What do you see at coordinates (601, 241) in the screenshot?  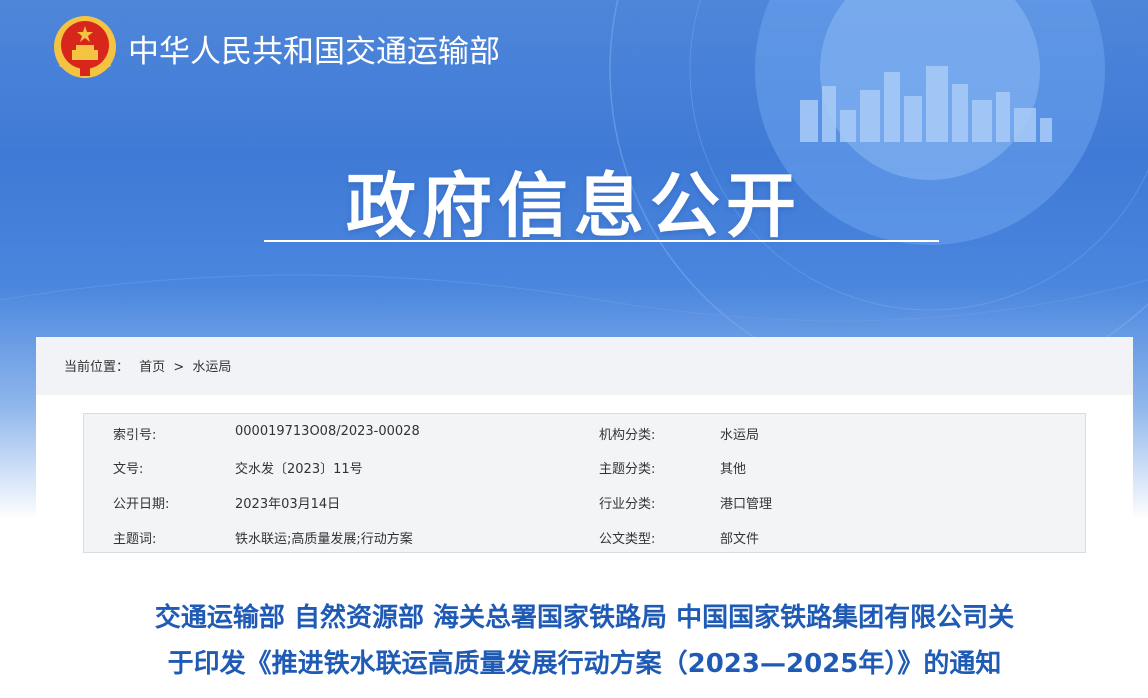 I see `hero-underline` at bounding box center [601, 241].